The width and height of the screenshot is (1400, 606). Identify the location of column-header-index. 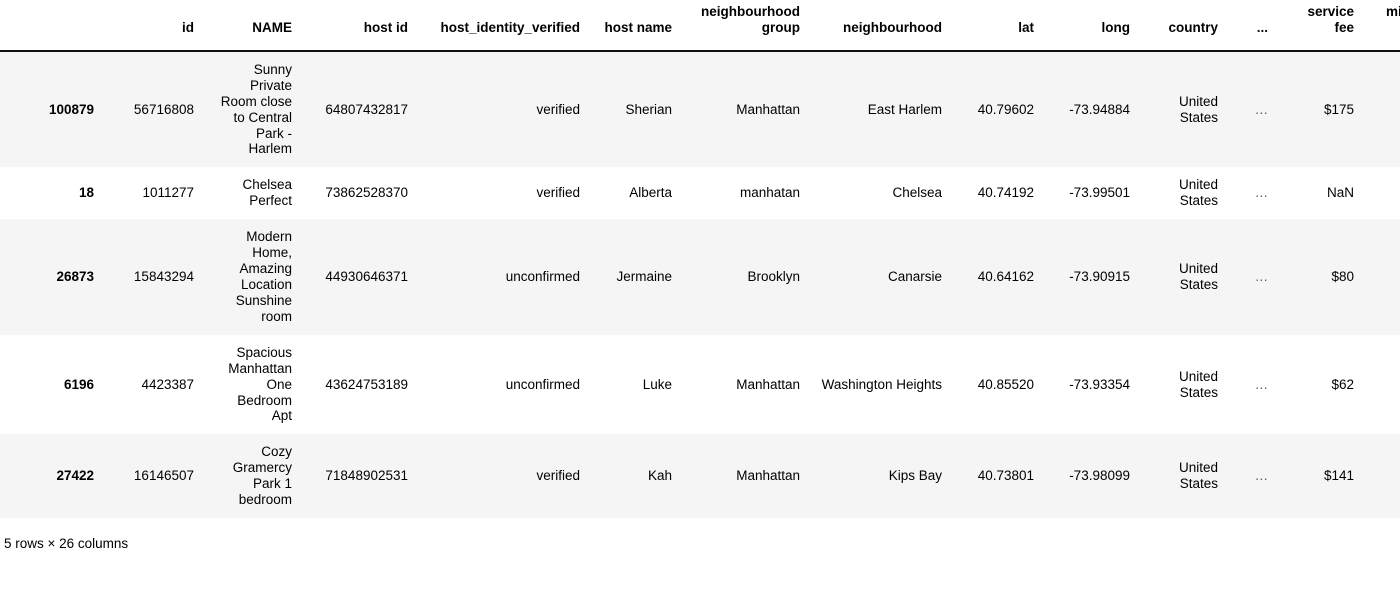
(52, 26).